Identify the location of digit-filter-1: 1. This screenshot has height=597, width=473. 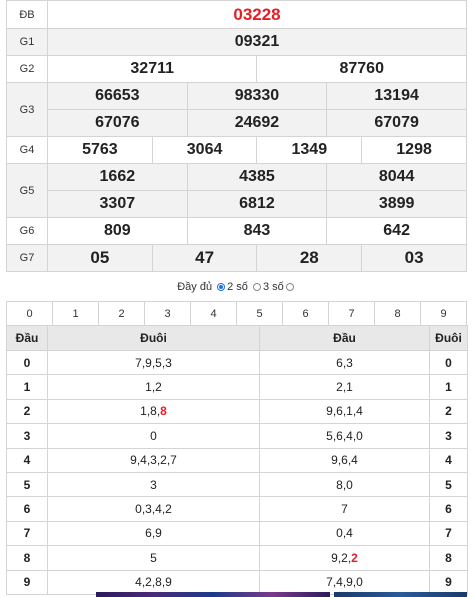
(75, 313).